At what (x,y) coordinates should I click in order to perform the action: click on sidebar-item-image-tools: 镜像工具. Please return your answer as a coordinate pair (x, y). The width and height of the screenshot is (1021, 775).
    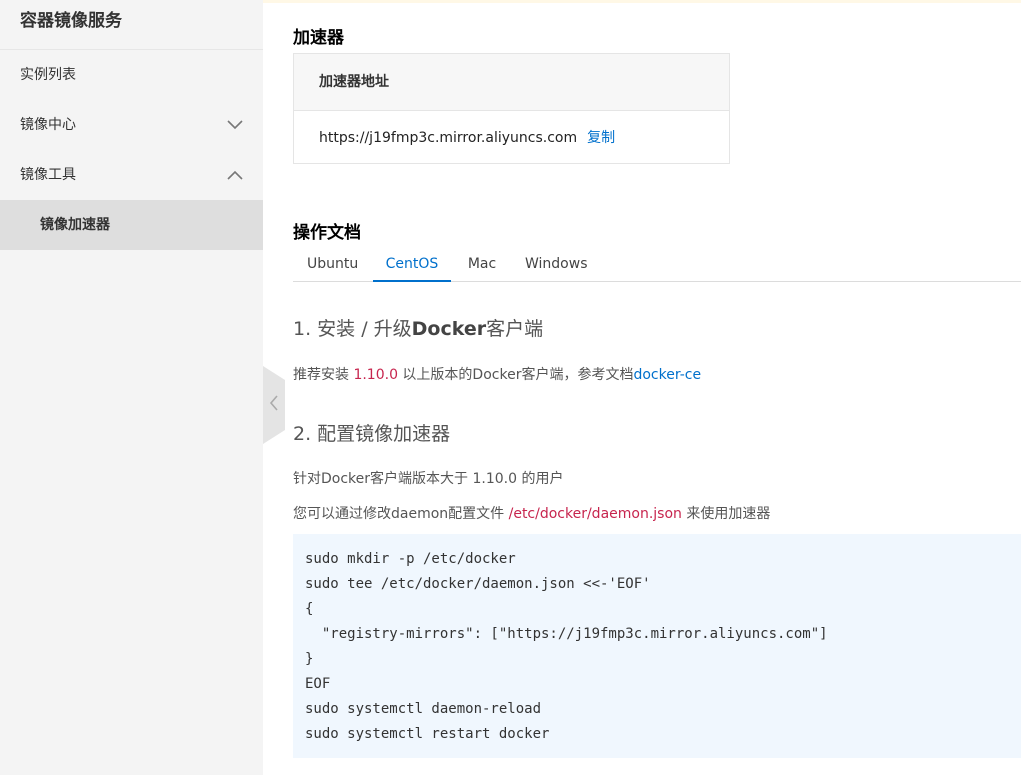
    Looking at the image, I should click on (131, 175).